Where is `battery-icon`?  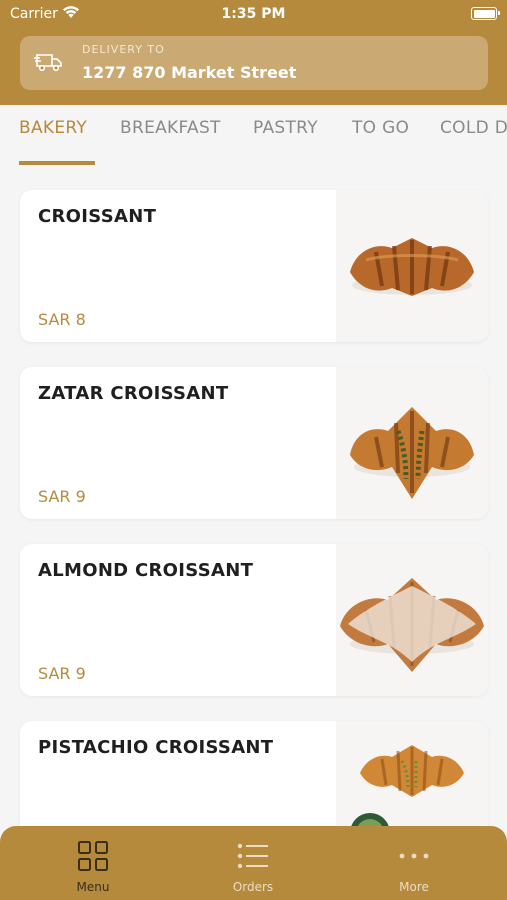
battery-icon is located at coordinates (485, 13).